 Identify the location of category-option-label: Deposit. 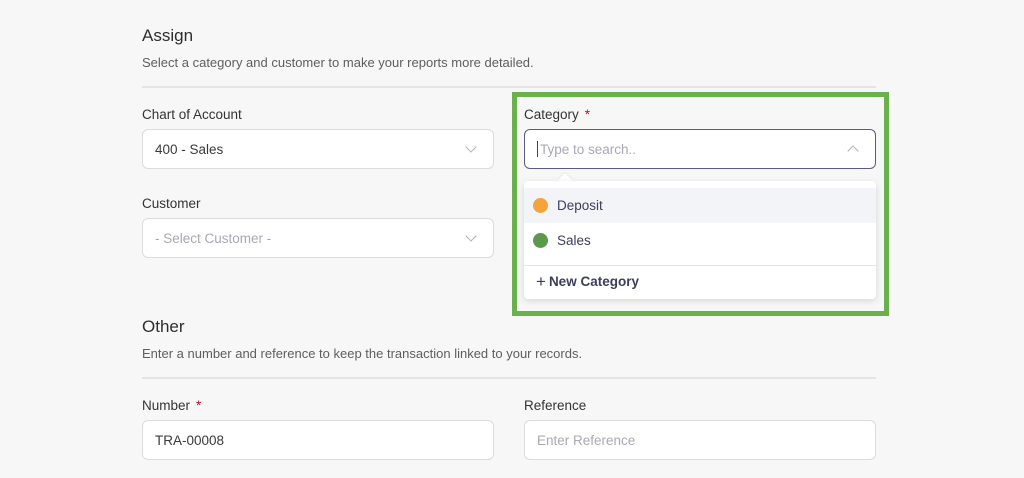
(580, 205).